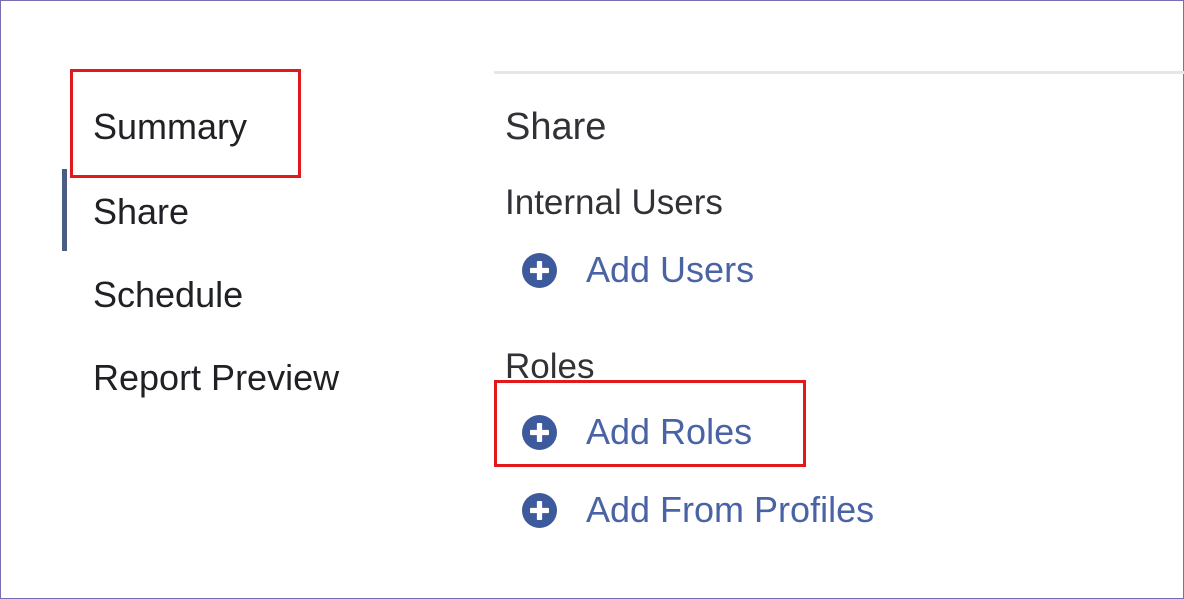 Image resolution: width=1184 pixels, height=599 pixels. What do you see at coordinates (550, 366) in the screenshot?
I see `roles-label: Roles` at bounding box center [550, 366].